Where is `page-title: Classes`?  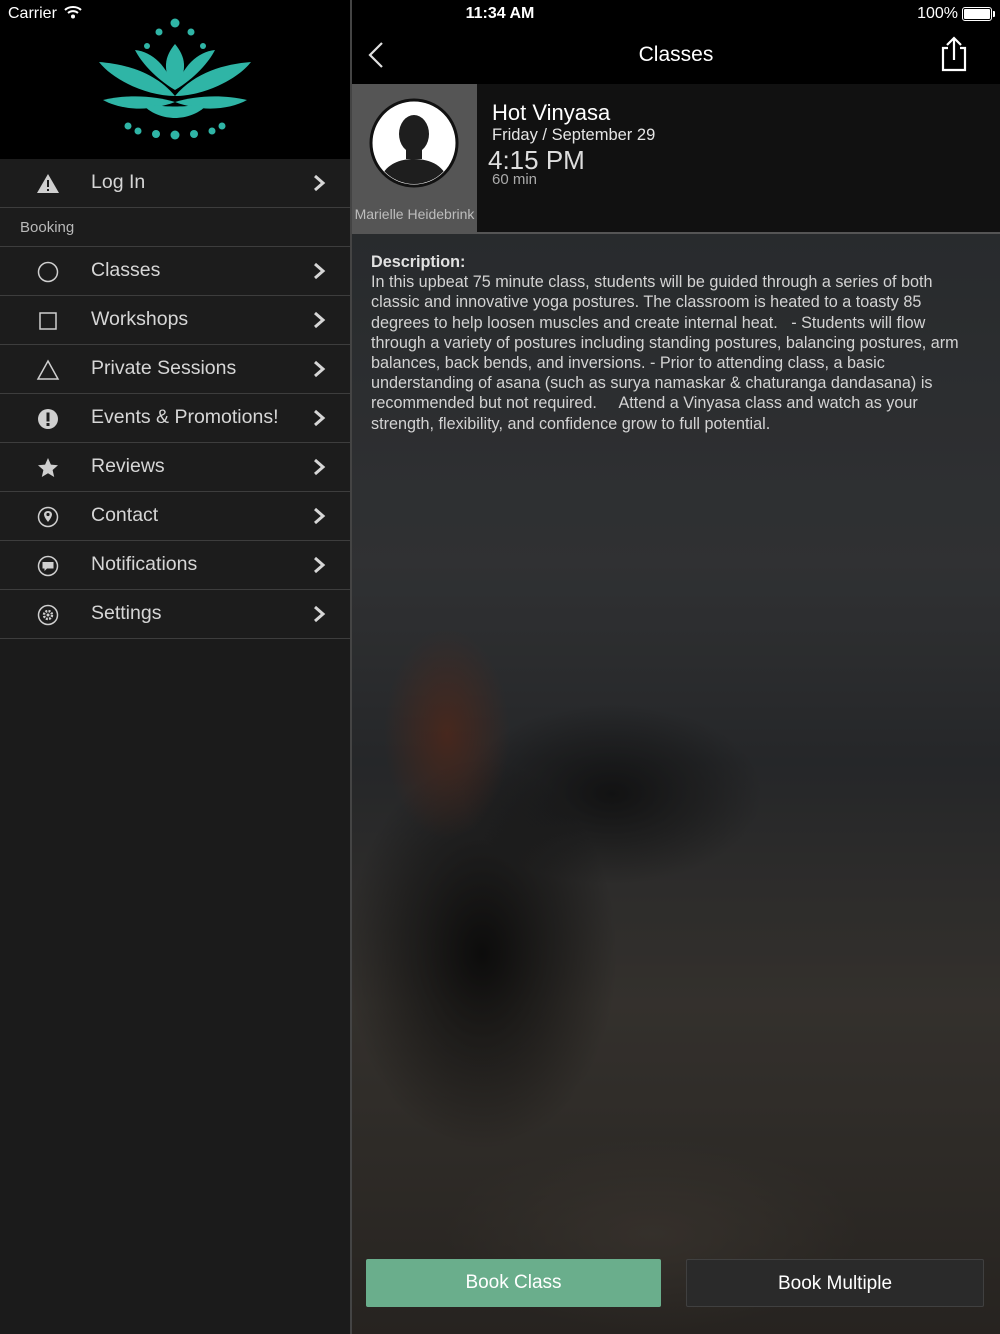
page-title: Classes is located at coordinates (676, 54).